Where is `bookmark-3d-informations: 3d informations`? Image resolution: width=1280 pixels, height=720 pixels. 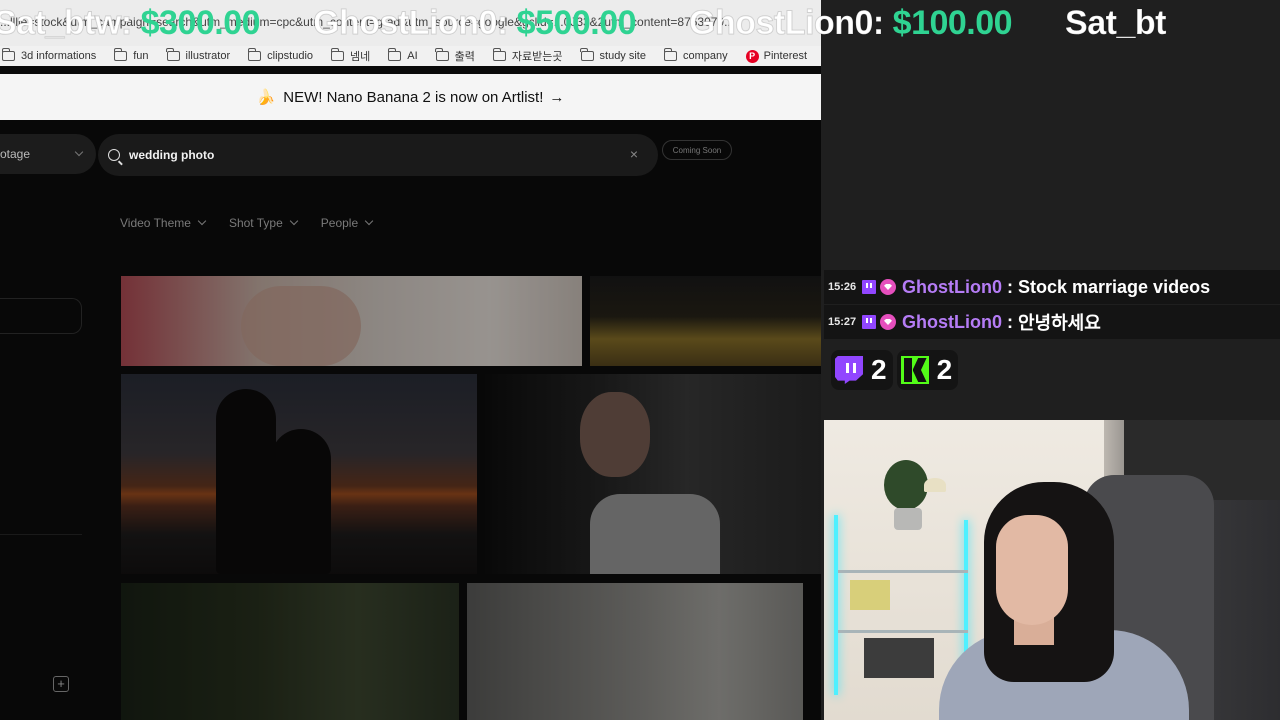
bookmark-3d-informations: 3d informations is located at coordinates (49, 55).